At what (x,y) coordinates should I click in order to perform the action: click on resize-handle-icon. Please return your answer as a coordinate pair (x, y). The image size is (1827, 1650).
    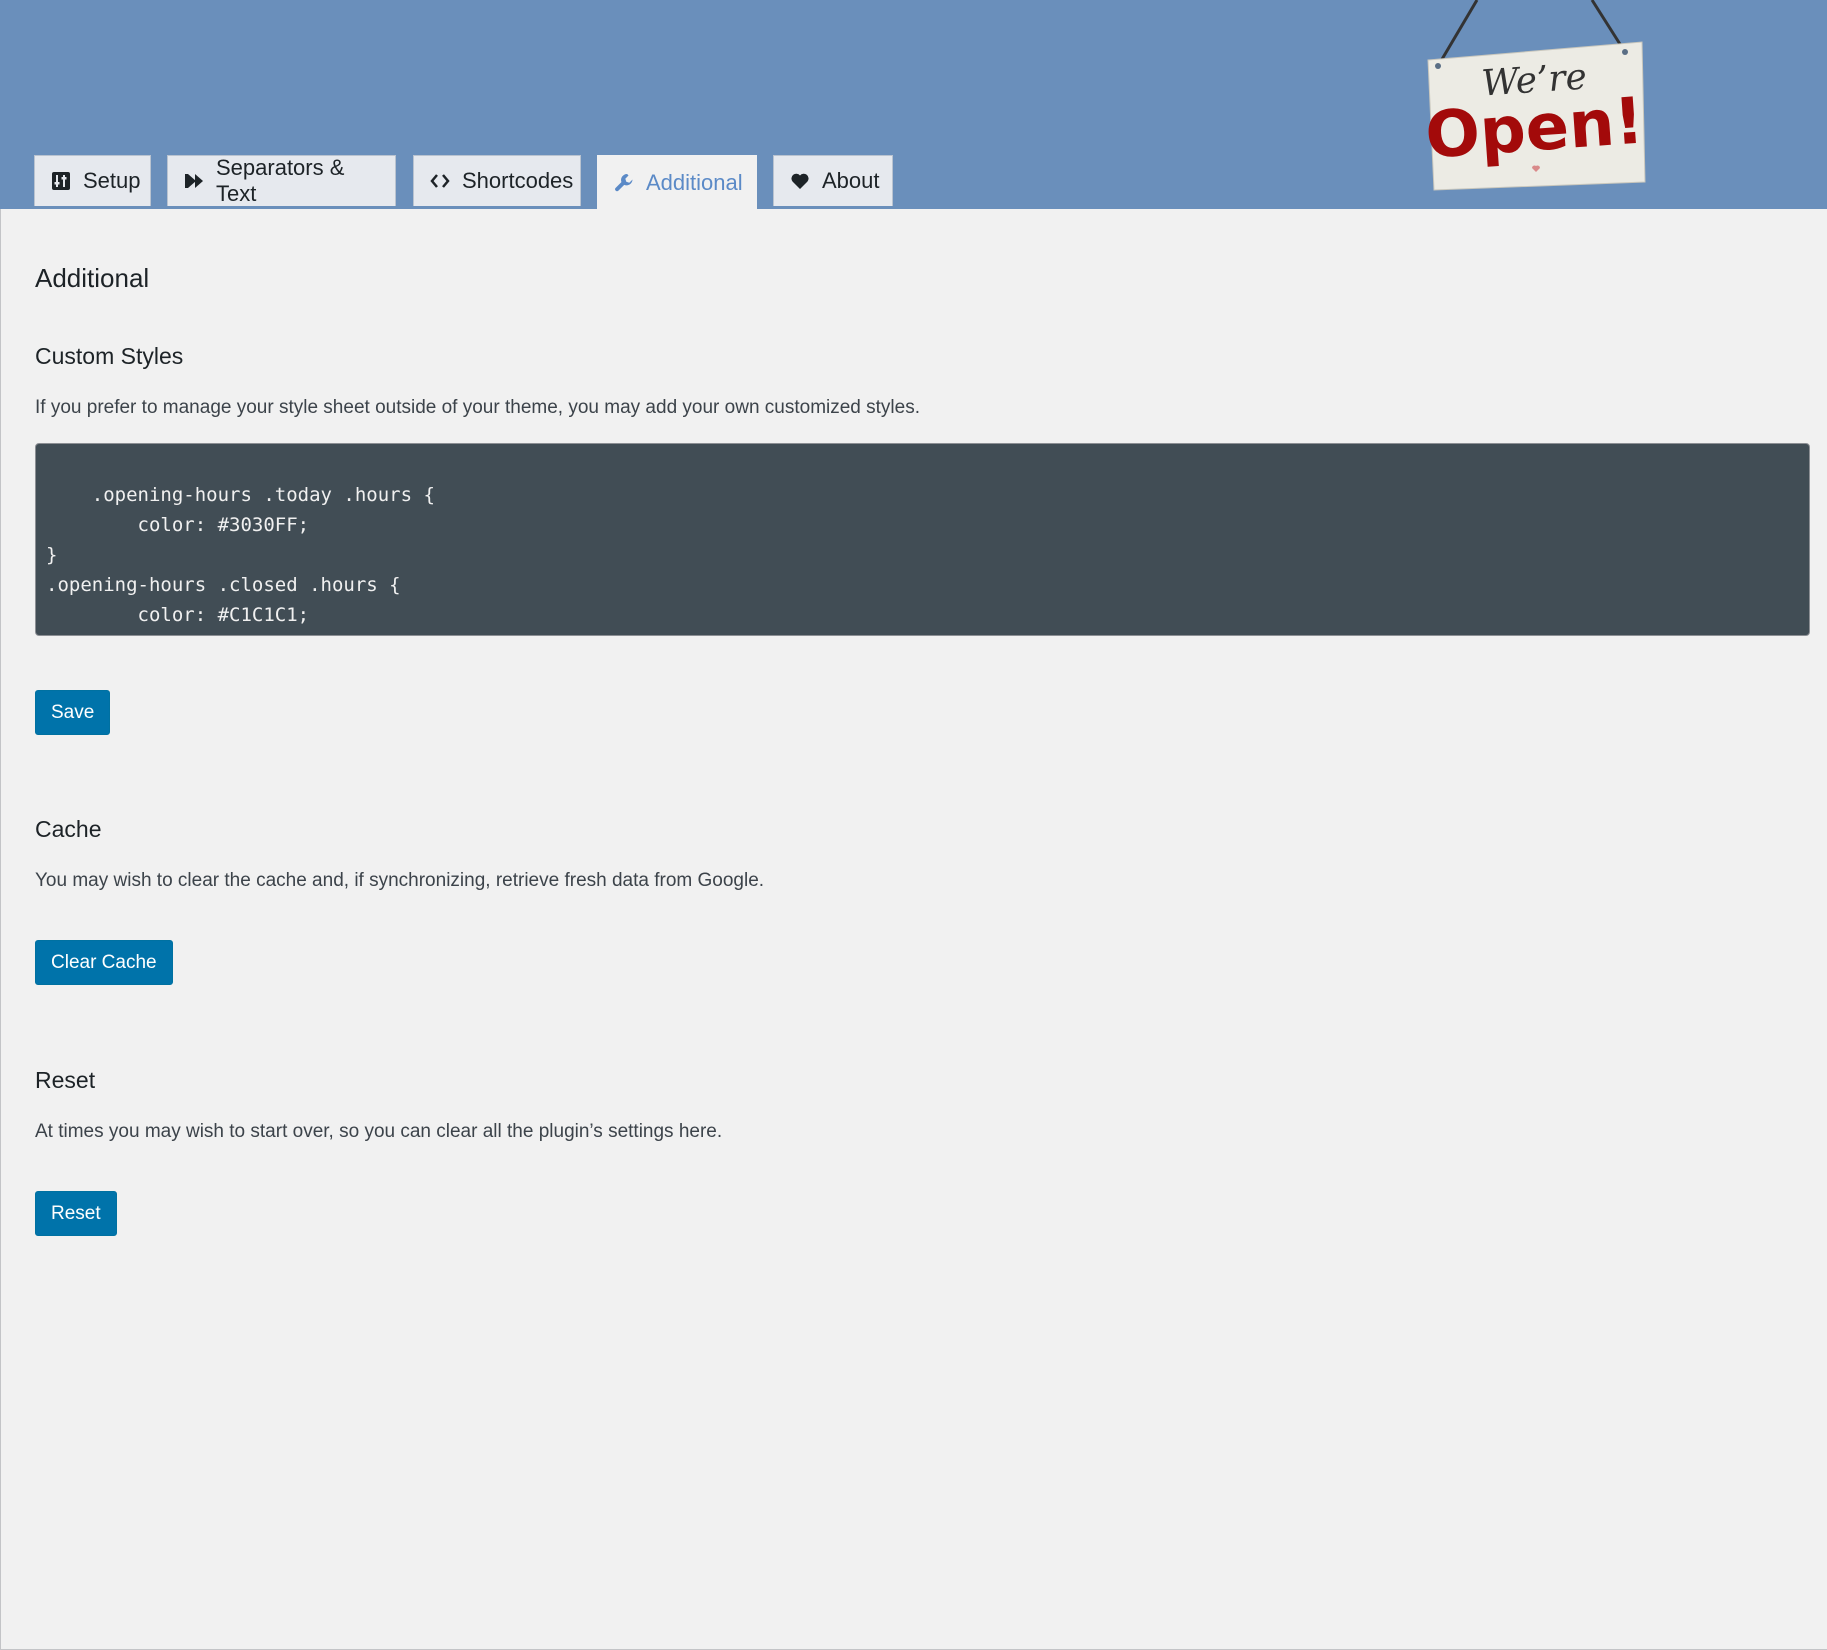
    Looking at the image, I should click on (1801, 627).